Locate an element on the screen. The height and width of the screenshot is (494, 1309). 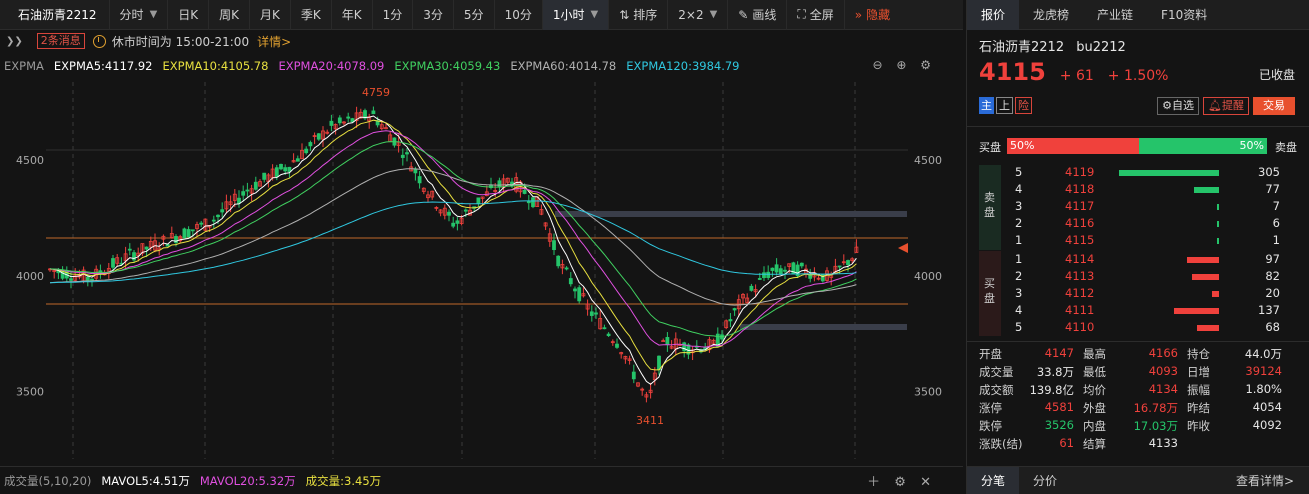
trade-button: 交易 is located at coordinates (1274, 106).